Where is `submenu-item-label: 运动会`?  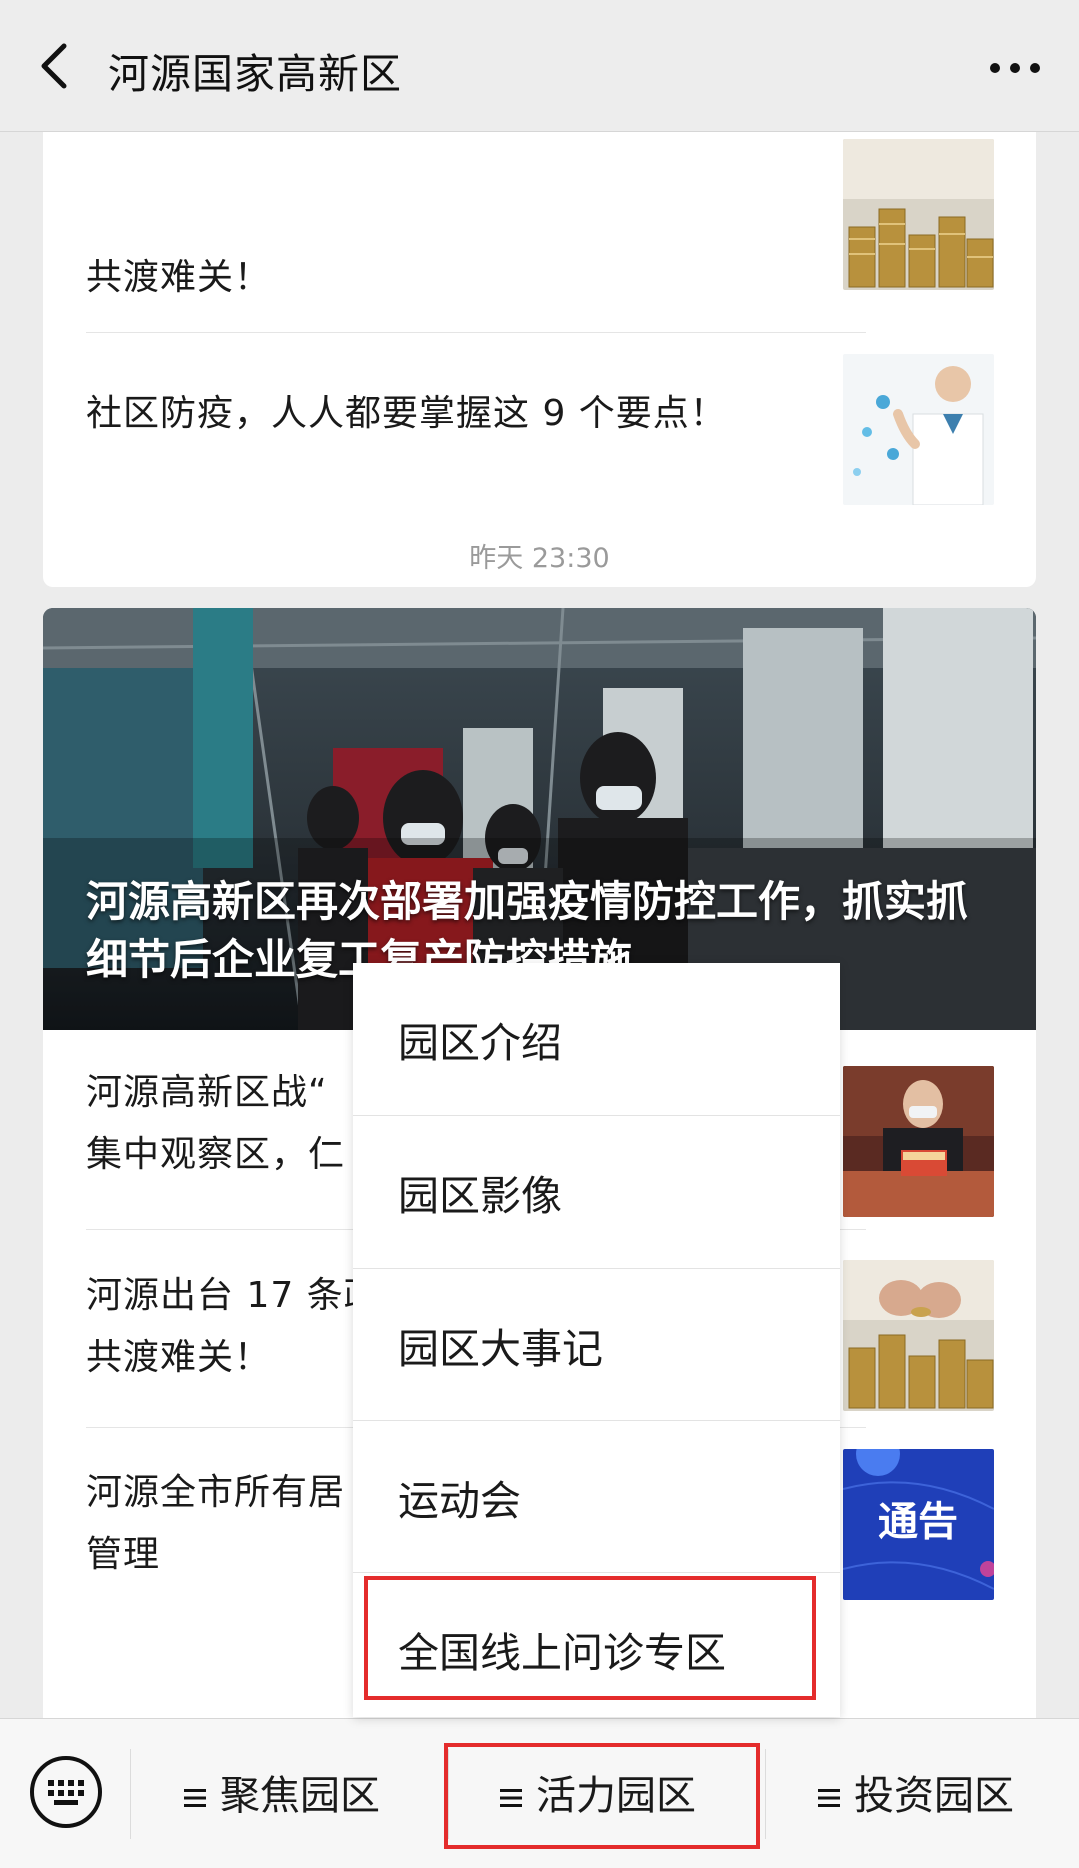 submenu-item-label: 运动会 is located at coordinates (459, 1501).